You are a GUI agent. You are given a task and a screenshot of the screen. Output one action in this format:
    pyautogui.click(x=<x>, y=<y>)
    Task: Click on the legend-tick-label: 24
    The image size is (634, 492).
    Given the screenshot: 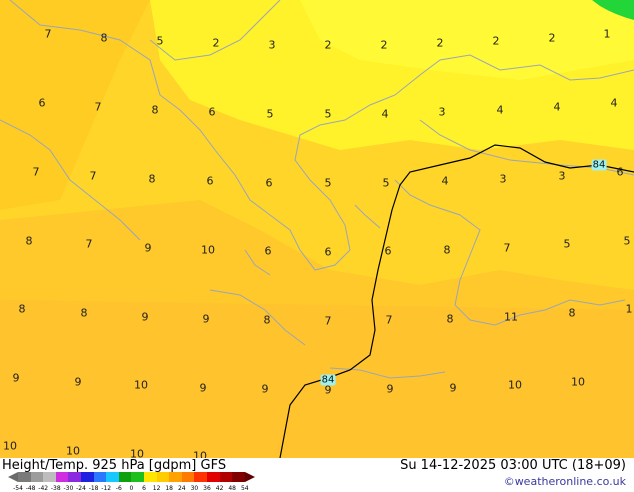 What is the action you would take?
    pyautogui.click(x=181, y=488)
    